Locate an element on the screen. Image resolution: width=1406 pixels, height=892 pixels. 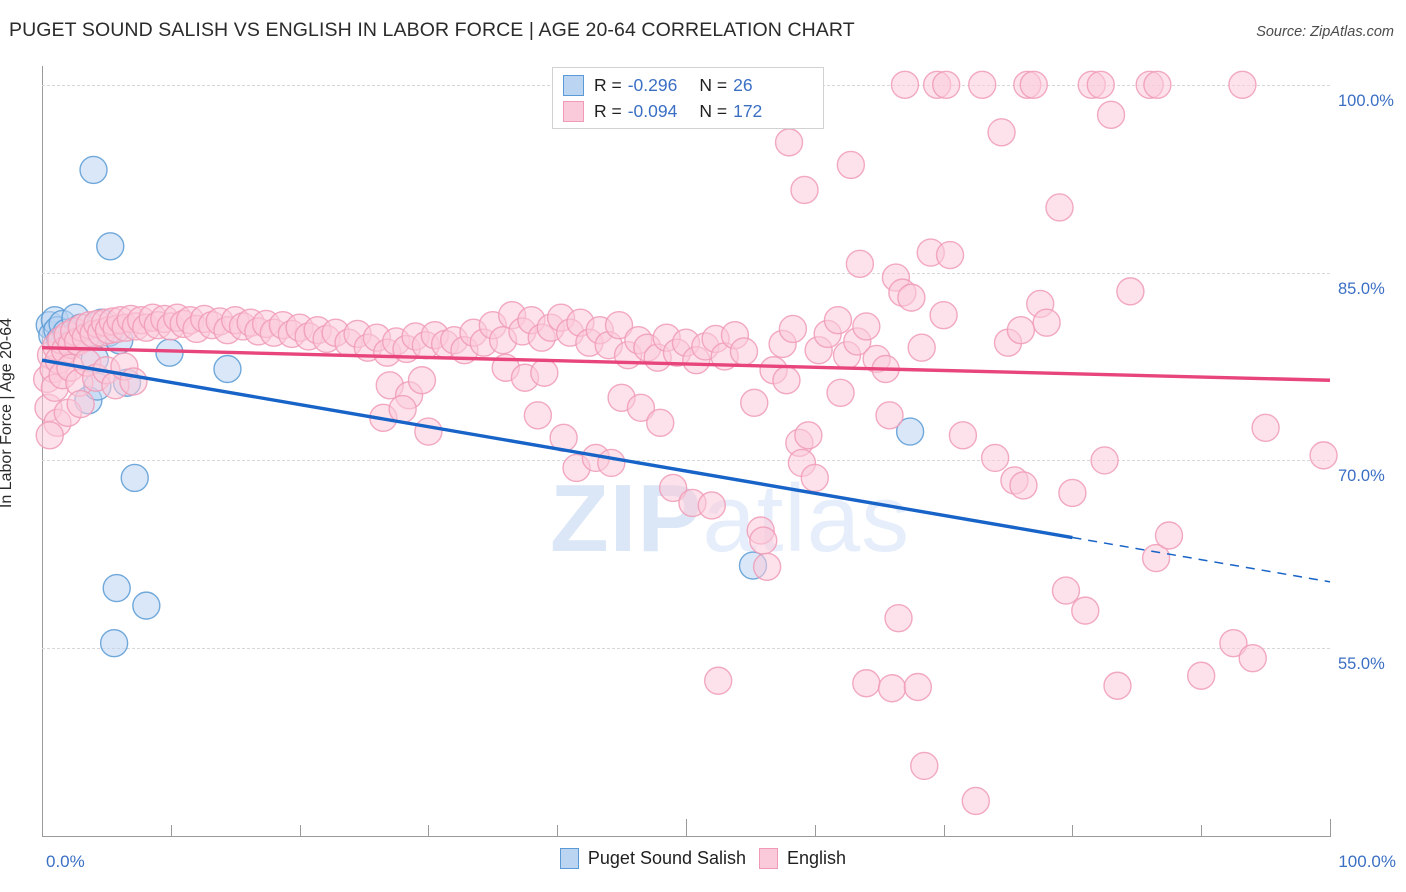
legend-row-salish: R = -0.296 N = 26 is located at coordinates (658, 85).